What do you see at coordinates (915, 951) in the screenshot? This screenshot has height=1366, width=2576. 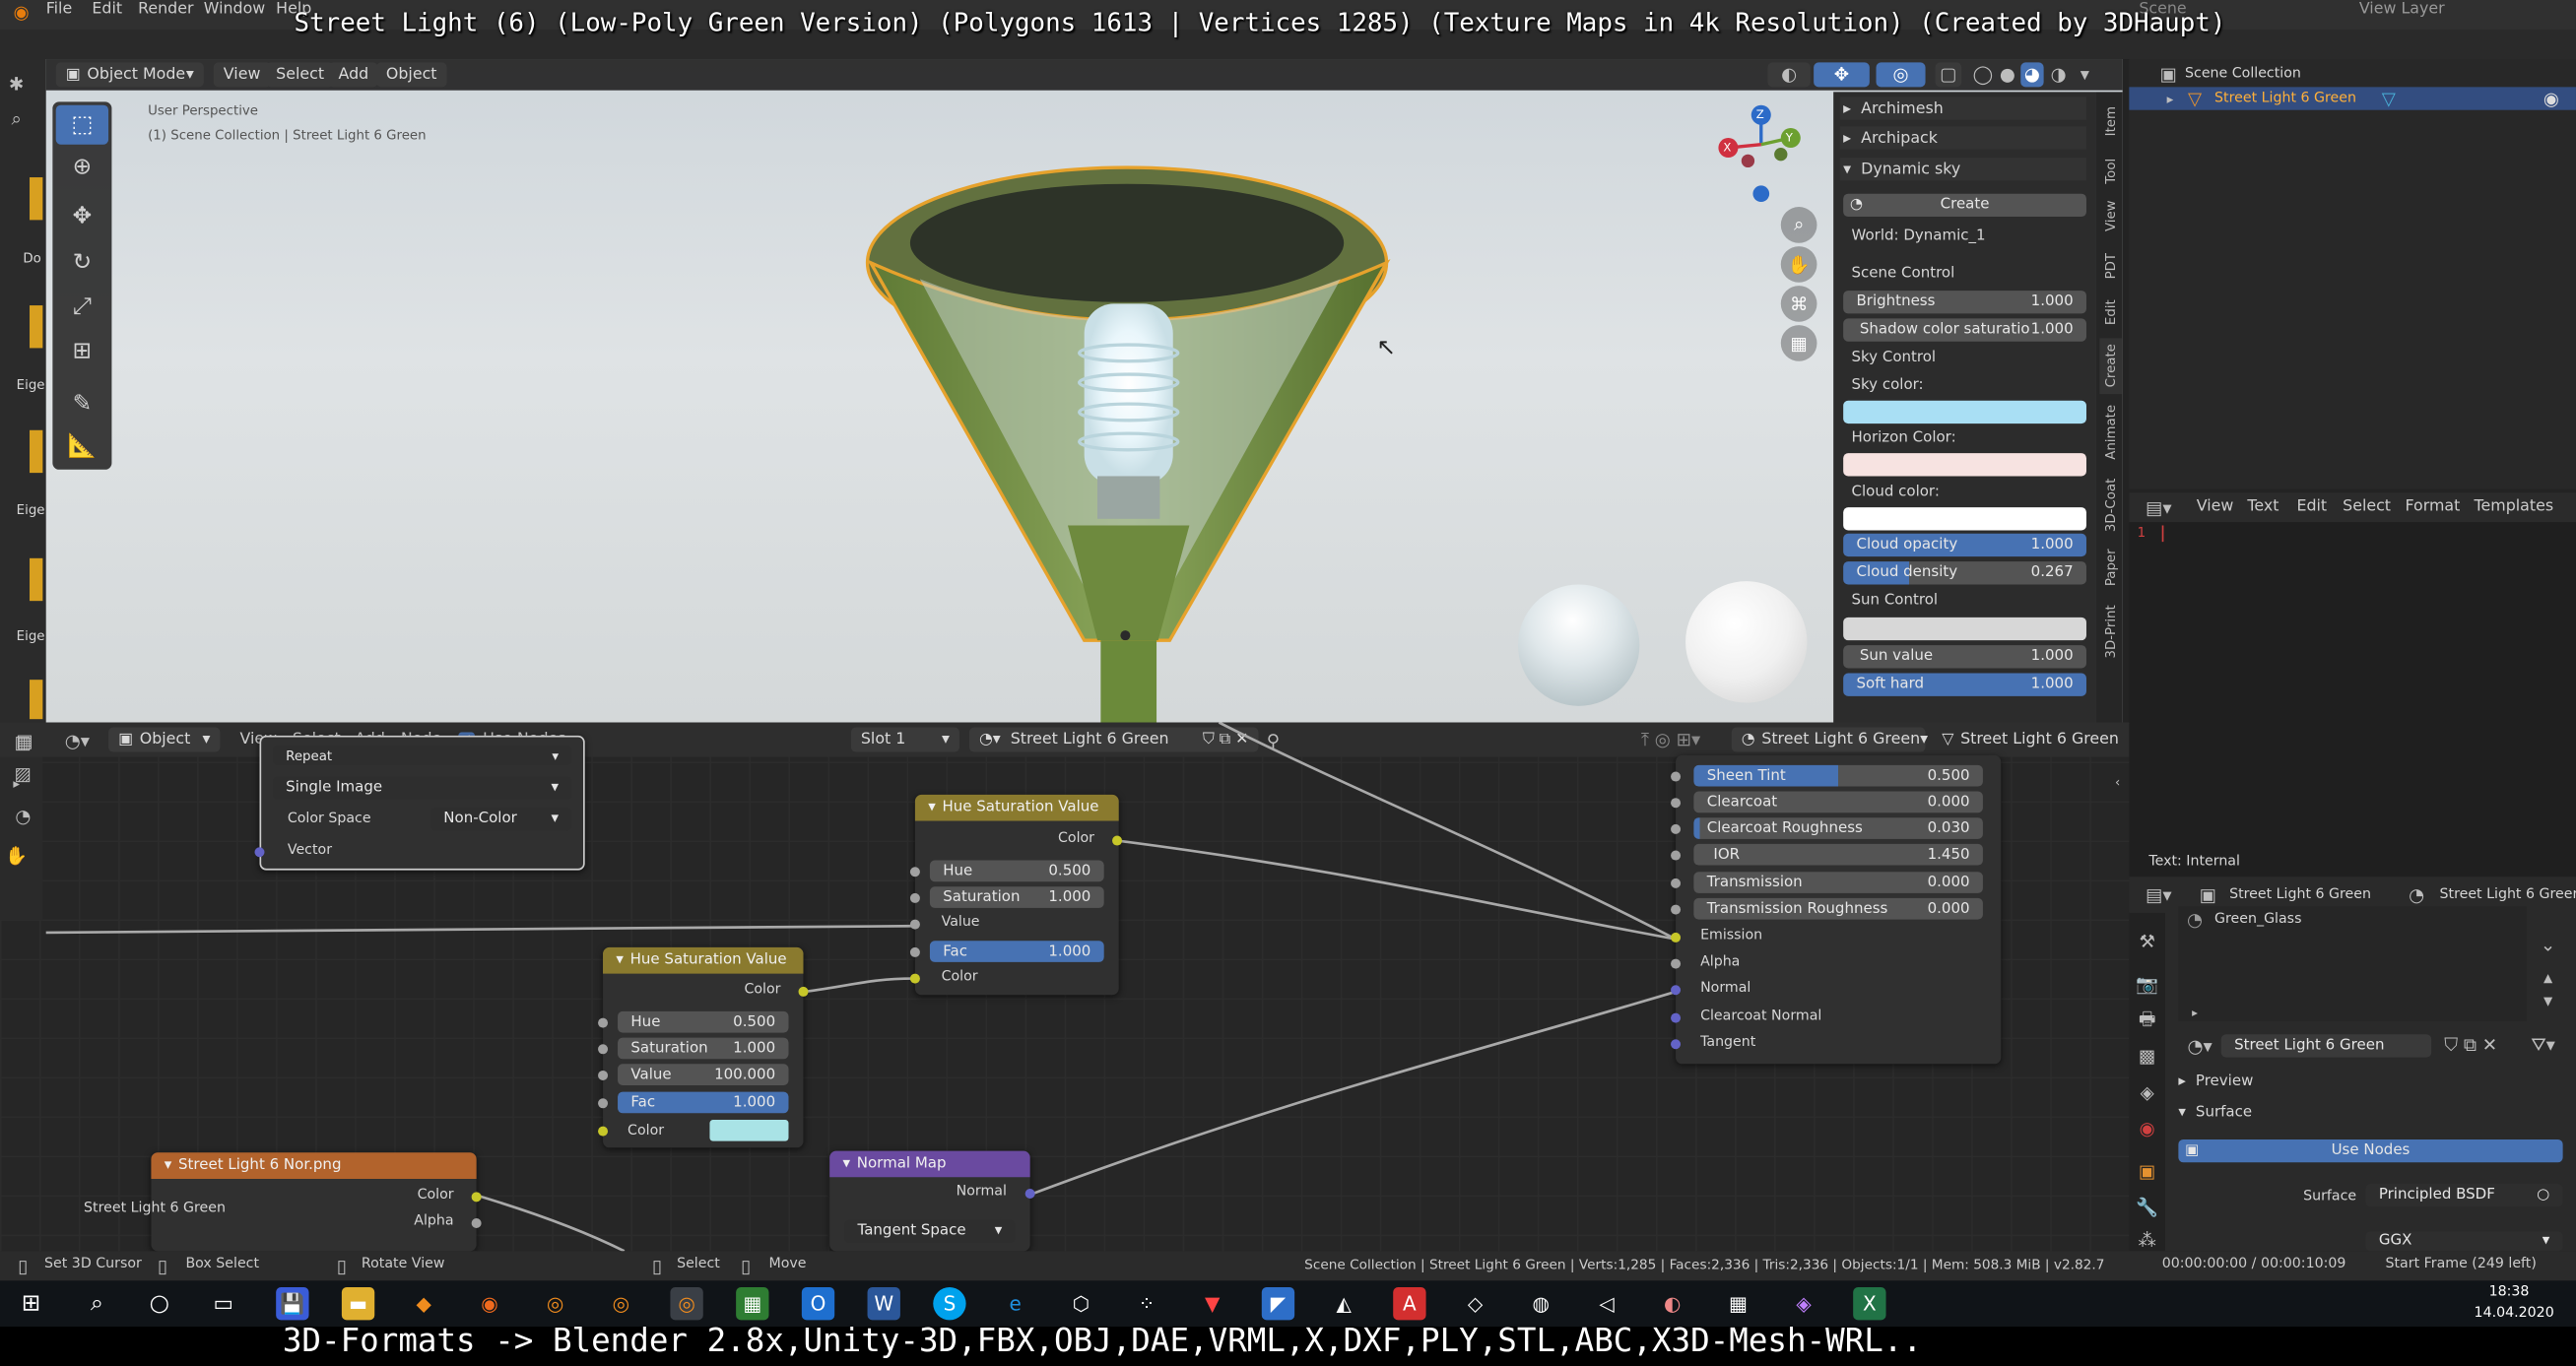 I see `hsv1-fac-socket` at bounding box center [915, 951].